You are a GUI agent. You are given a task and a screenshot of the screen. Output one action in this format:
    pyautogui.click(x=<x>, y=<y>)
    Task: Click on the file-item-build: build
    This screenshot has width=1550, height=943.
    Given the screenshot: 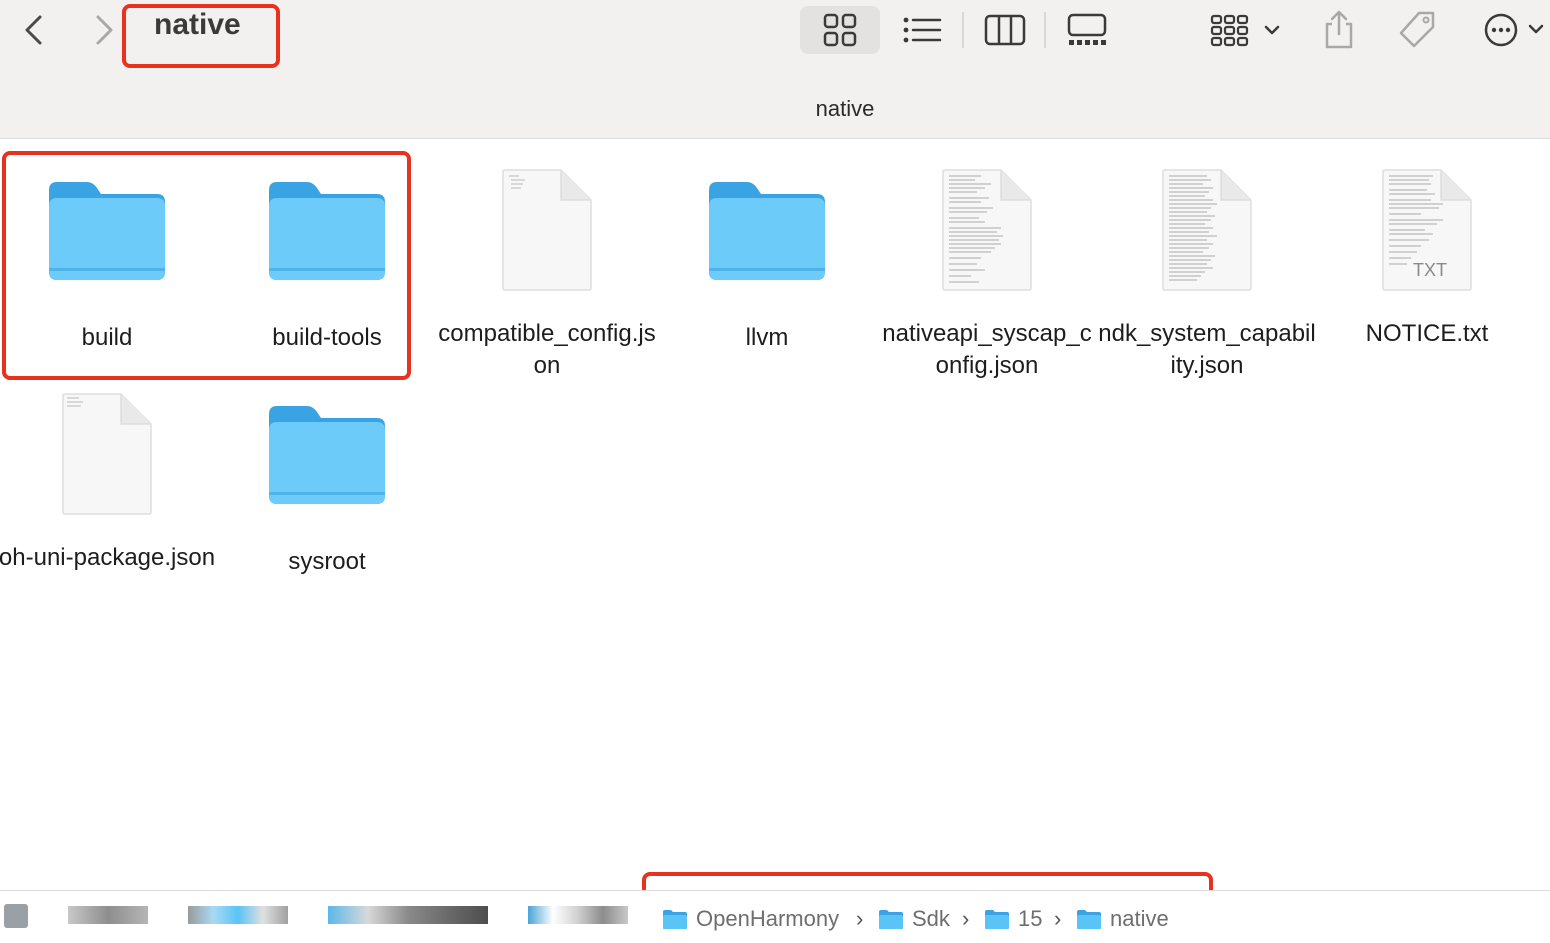 What is the action you would take?
    pyautogui.click(x=108, y=277)
    